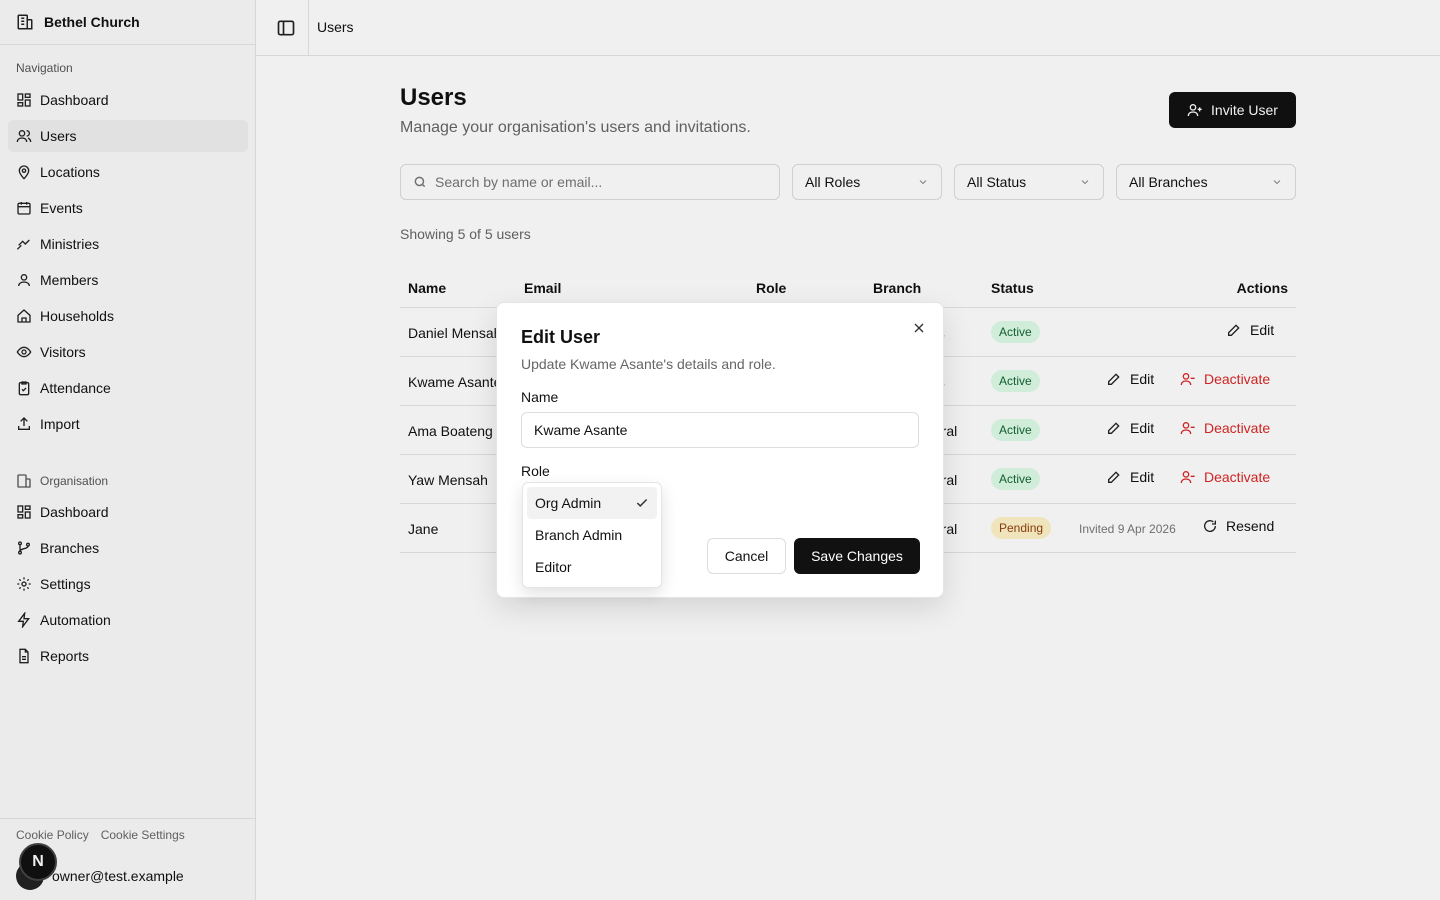 The height and width of the screenshot is (900, 1440). Describe the element at coordinates (592, 567) in the screenshot. I see `role-option-editor: Editor` at that location.